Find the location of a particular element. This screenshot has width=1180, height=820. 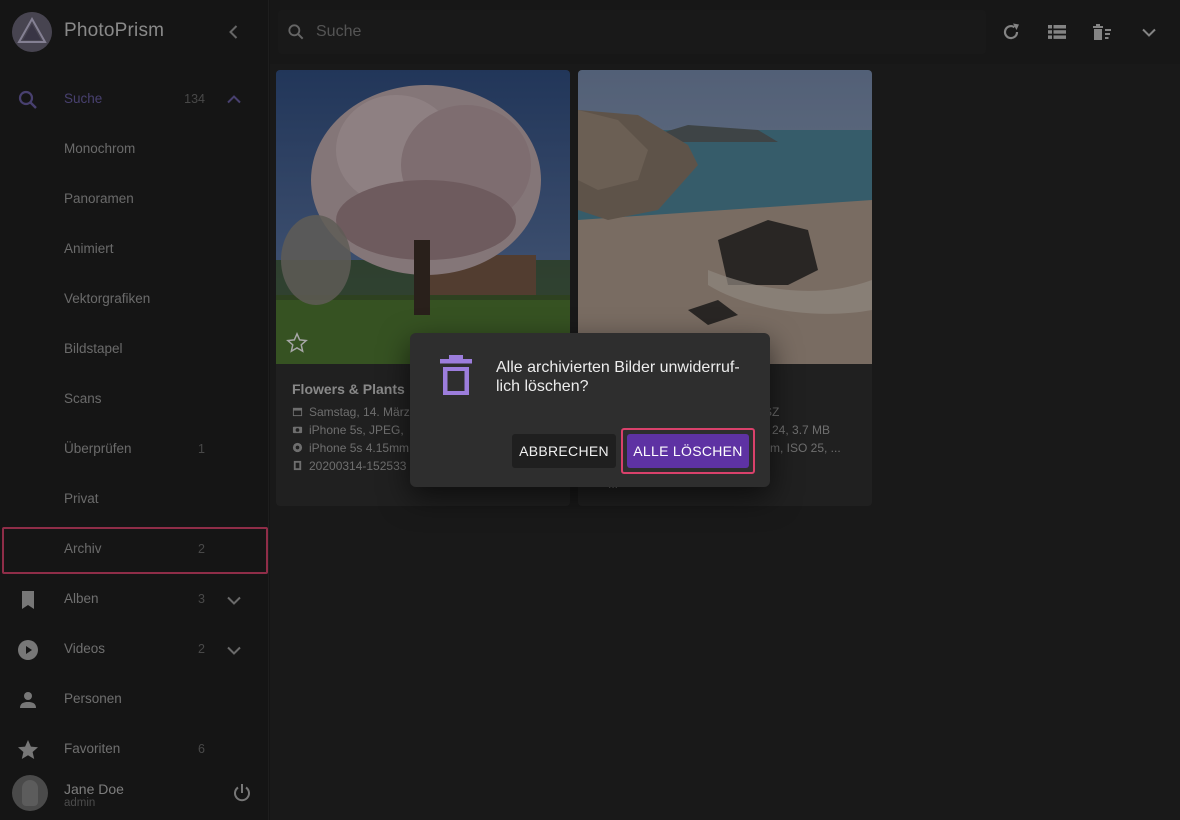

delete-all-button: ALLE LÖSCHEN is located at coordinates (688, 451).